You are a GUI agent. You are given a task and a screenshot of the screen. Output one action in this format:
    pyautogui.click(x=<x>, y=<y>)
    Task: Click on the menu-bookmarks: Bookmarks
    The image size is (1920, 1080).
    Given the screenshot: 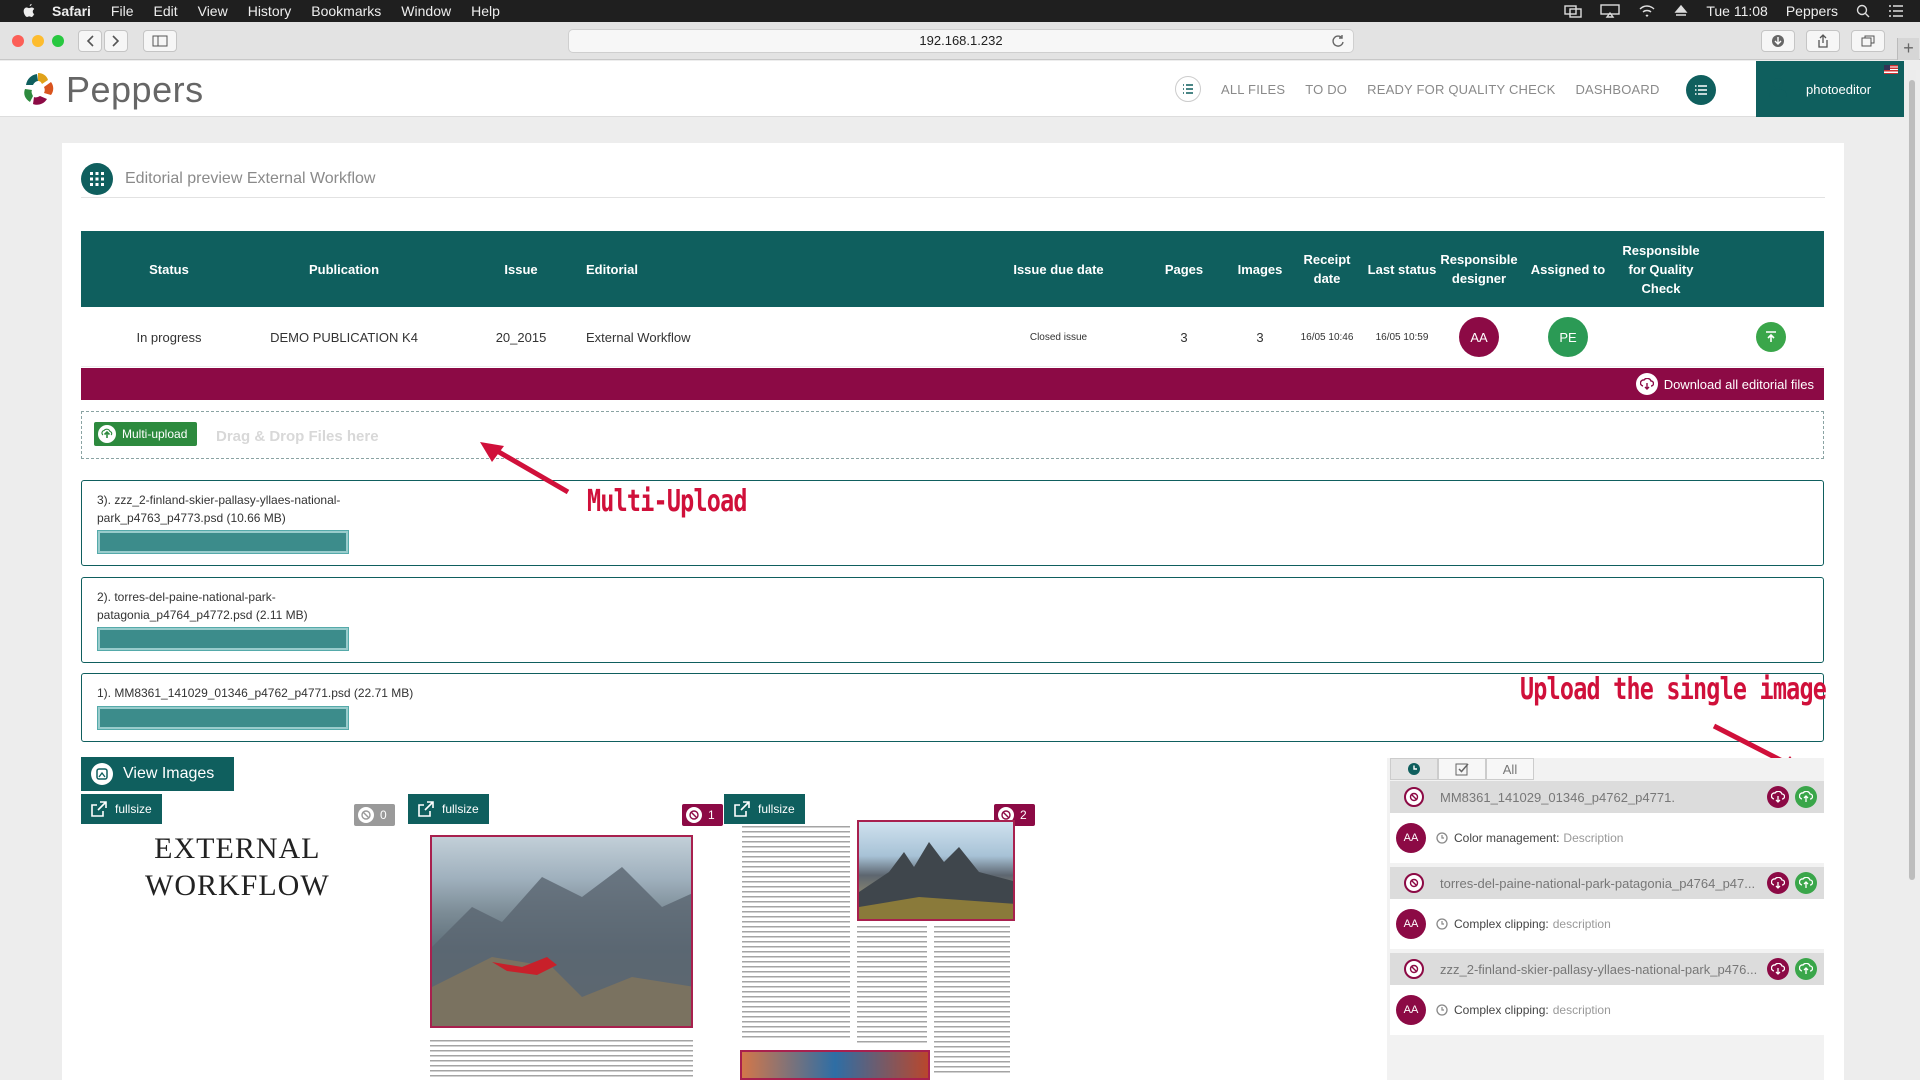 What is the action you would take?
    pyautogui.click(x=346, y=11)
    